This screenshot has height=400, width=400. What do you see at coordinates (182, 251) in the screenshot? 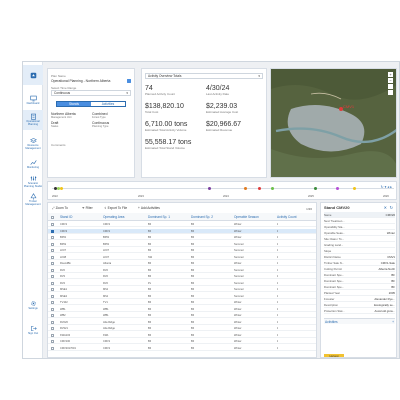
I see `table-row: LK07 LK07 BF BF Summer 1` at bounding box center [182, 251].